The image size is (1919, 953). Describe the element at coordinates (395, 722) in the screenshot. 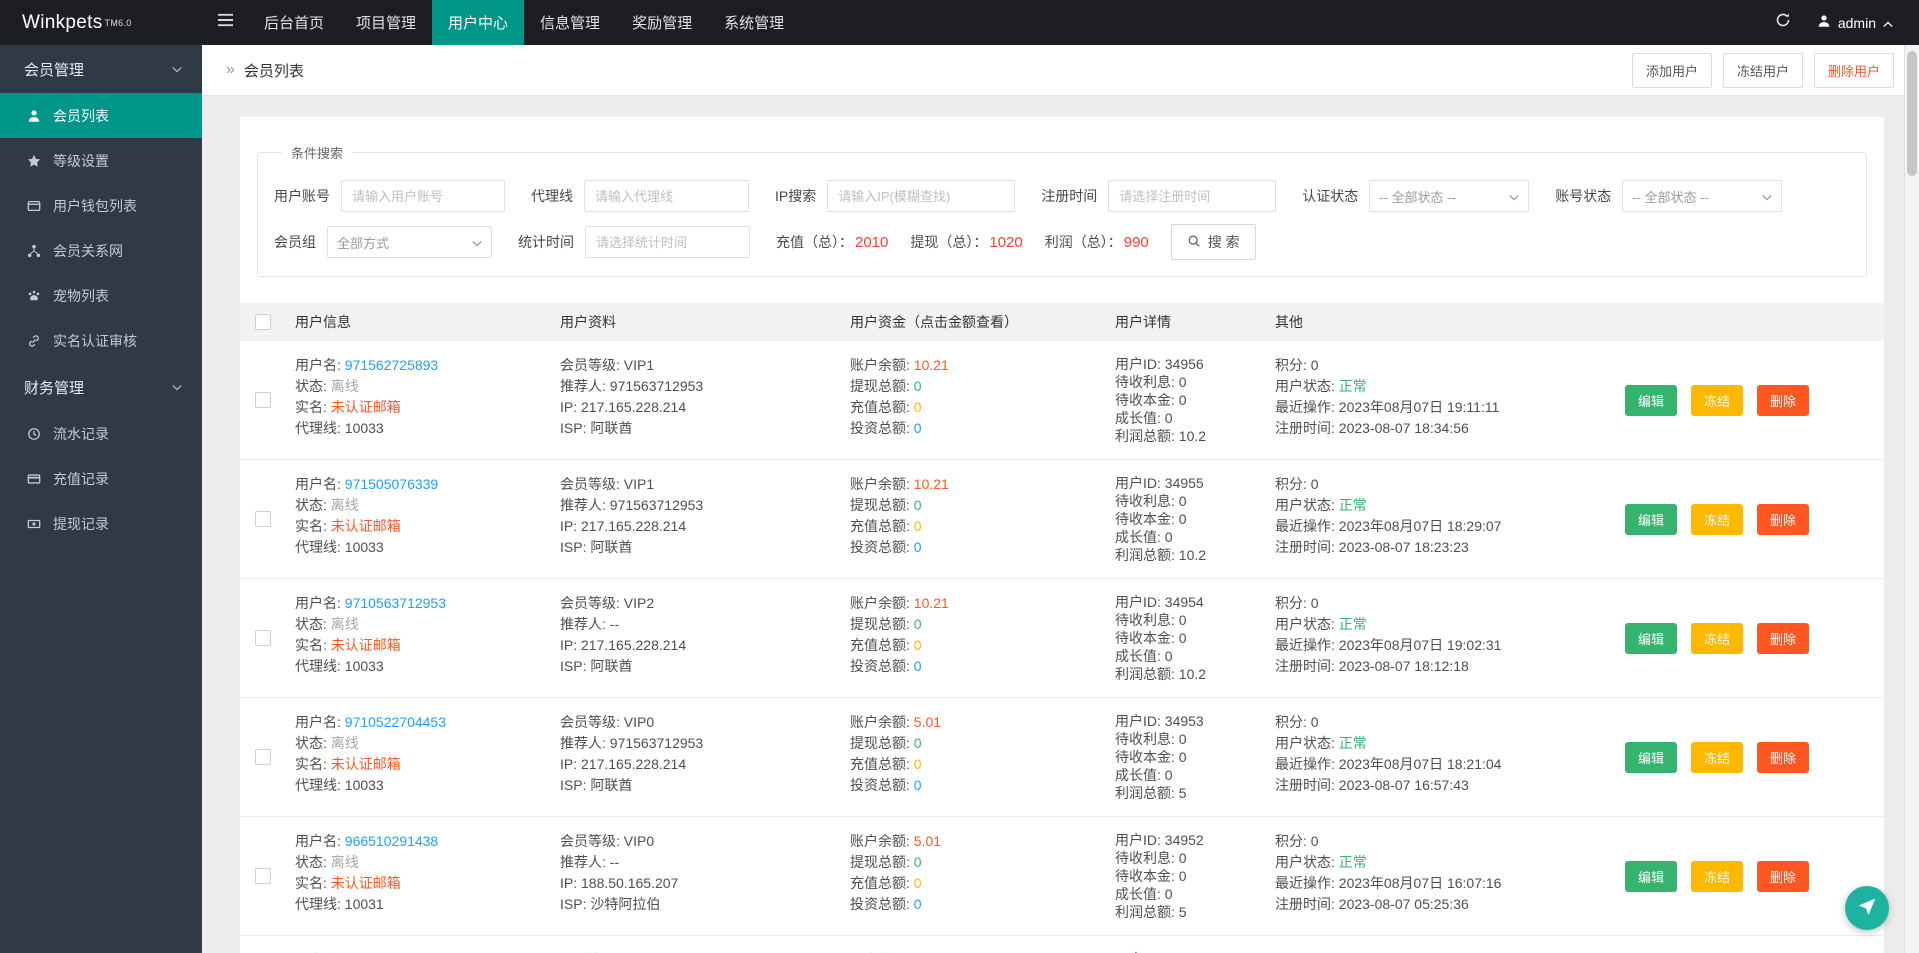

I see `username-link: 9710522704453` at that location.